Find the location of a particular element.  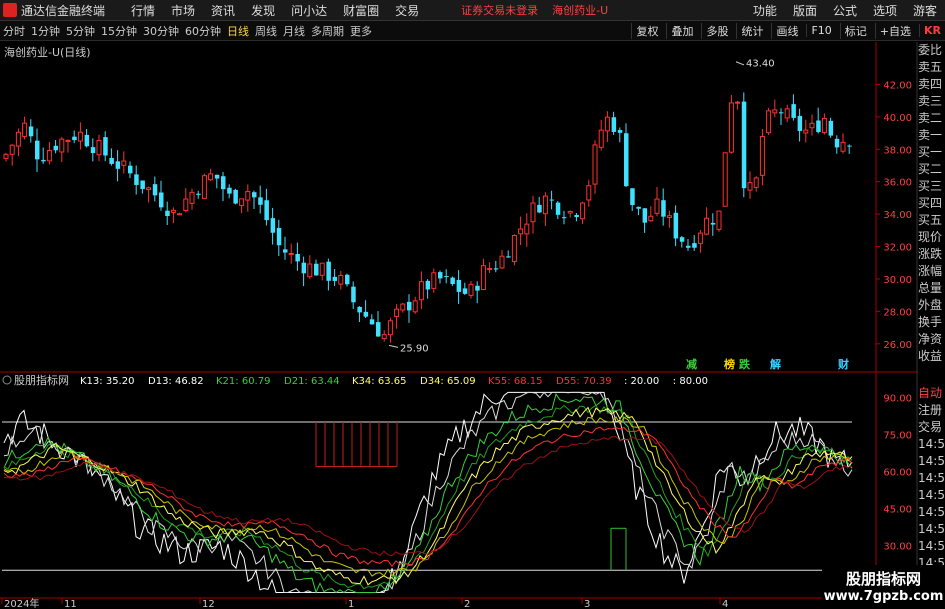

price-tick-2: 38.00 is located at coordinates (897, 150).